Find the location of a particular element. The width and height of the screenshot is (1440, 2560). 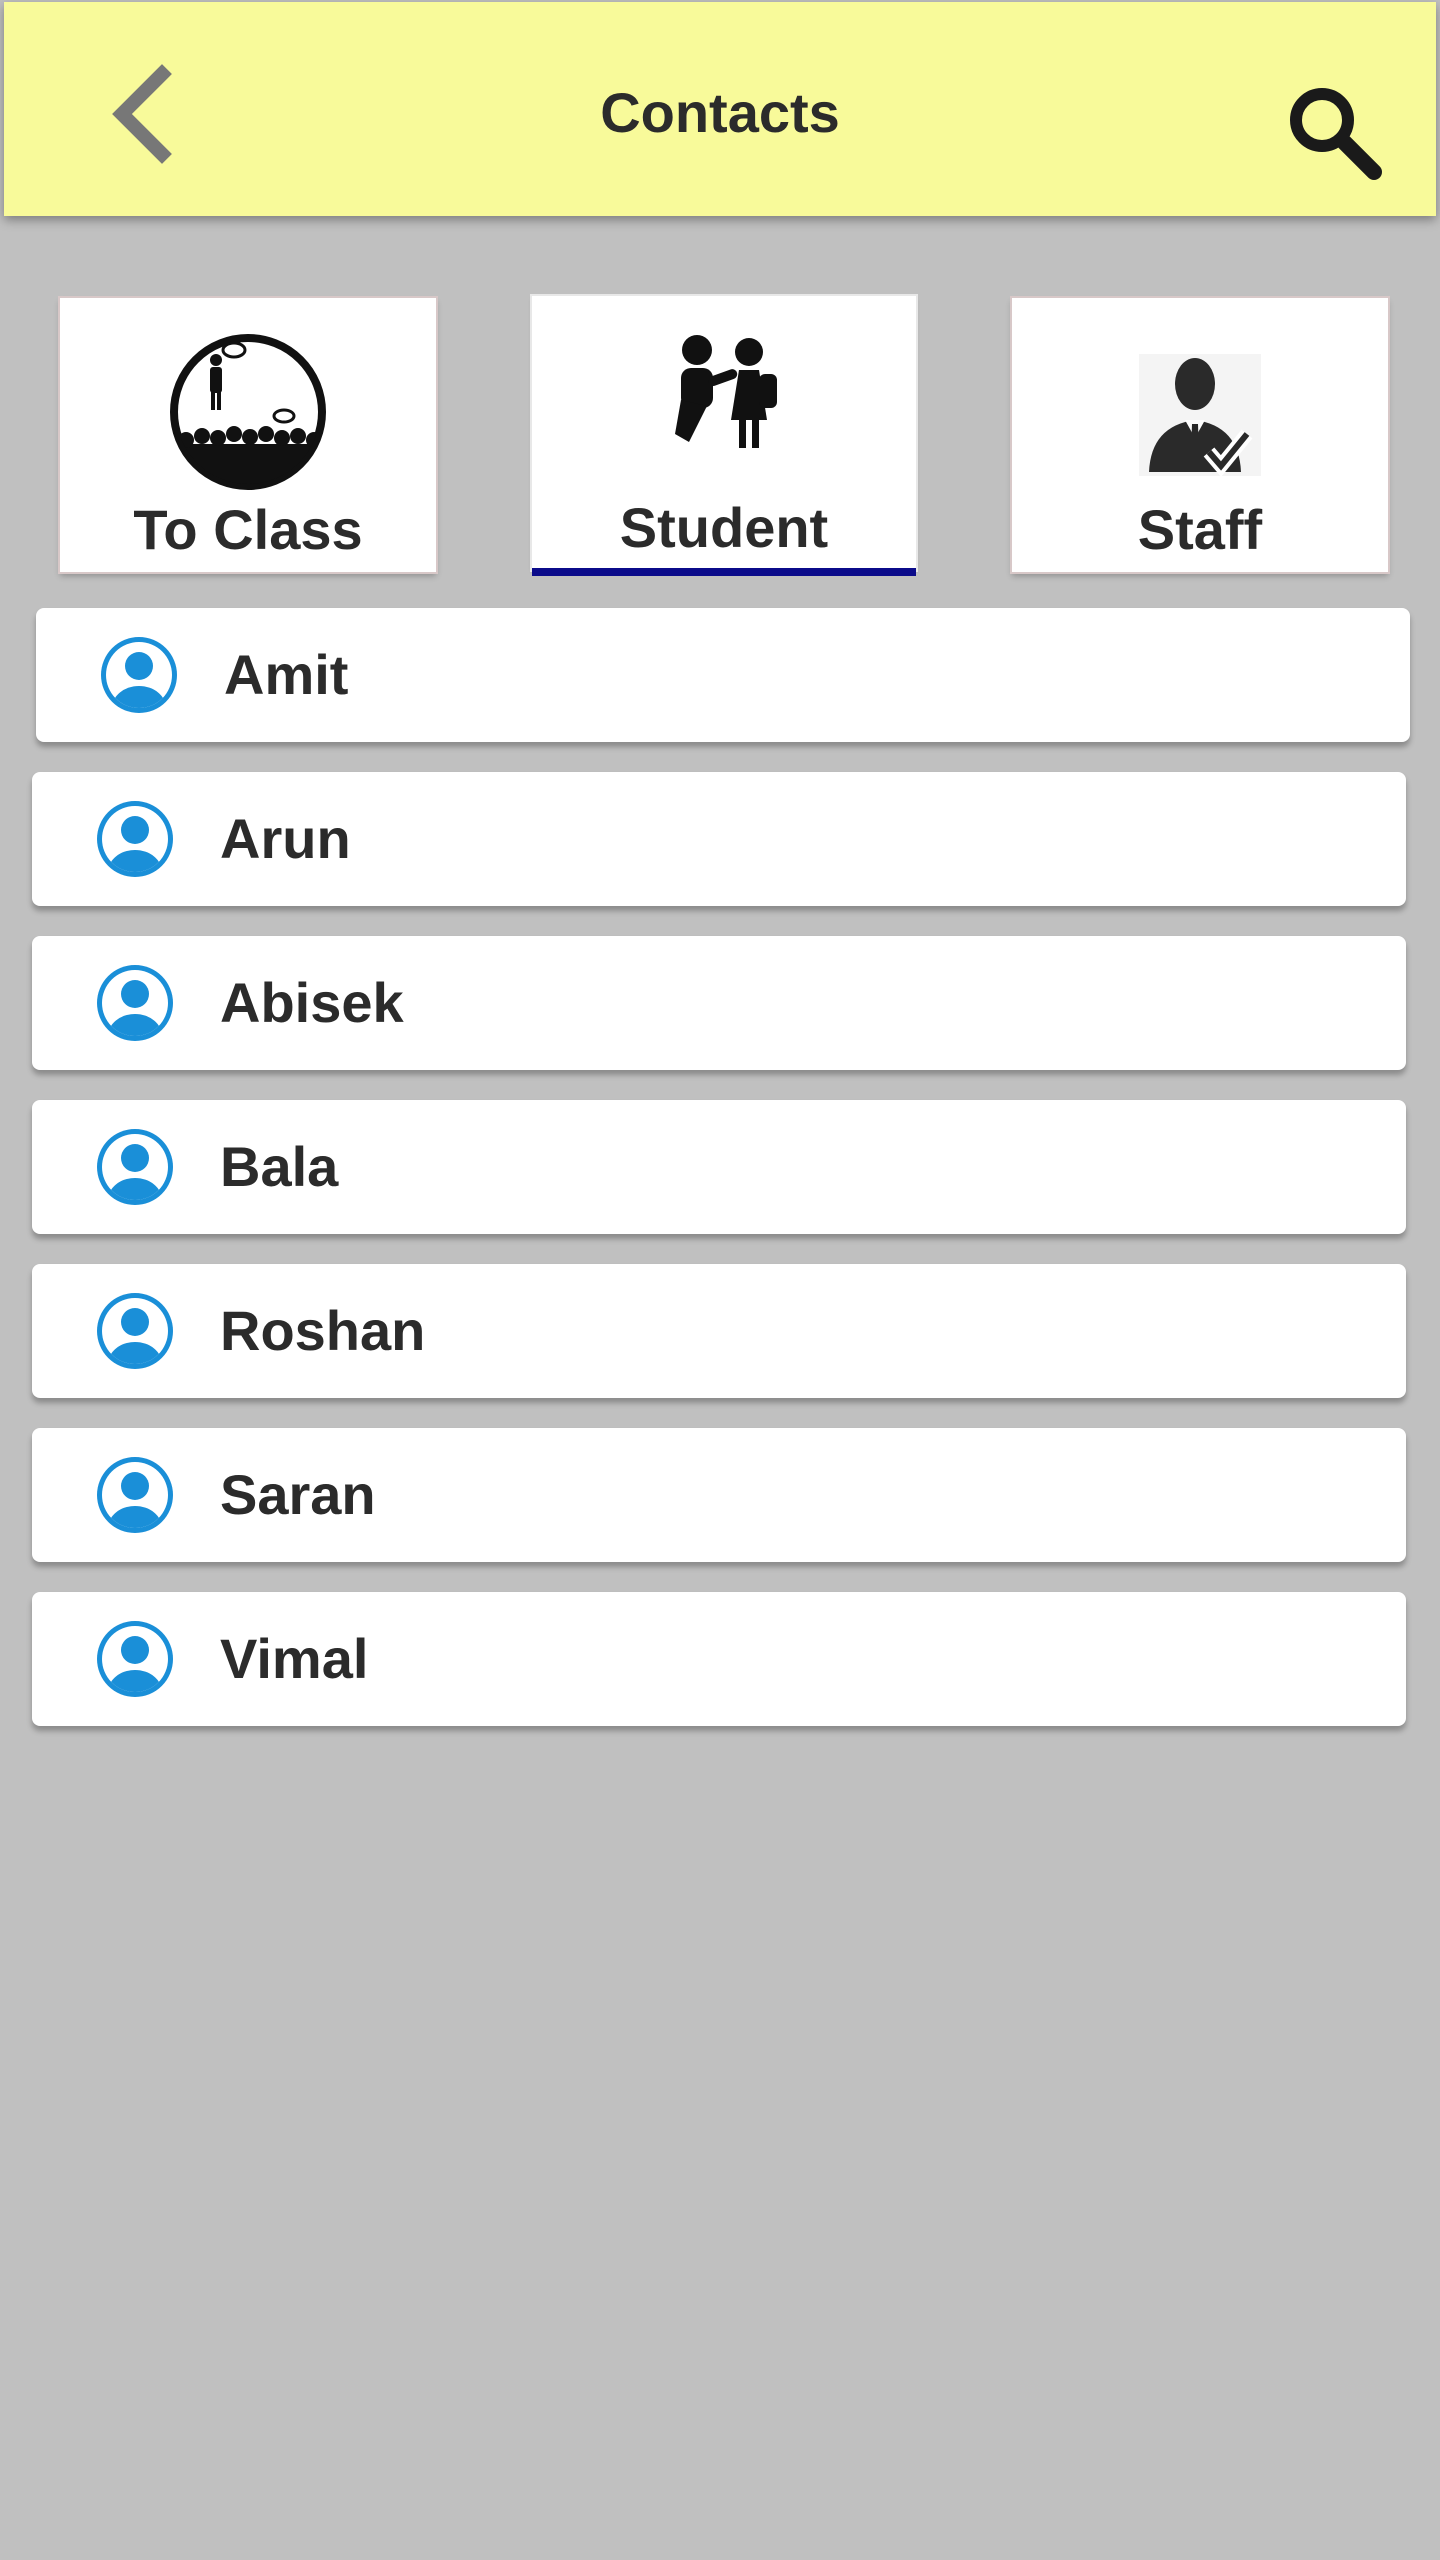

contact-name: Amit is located at coordinates (286, 674).